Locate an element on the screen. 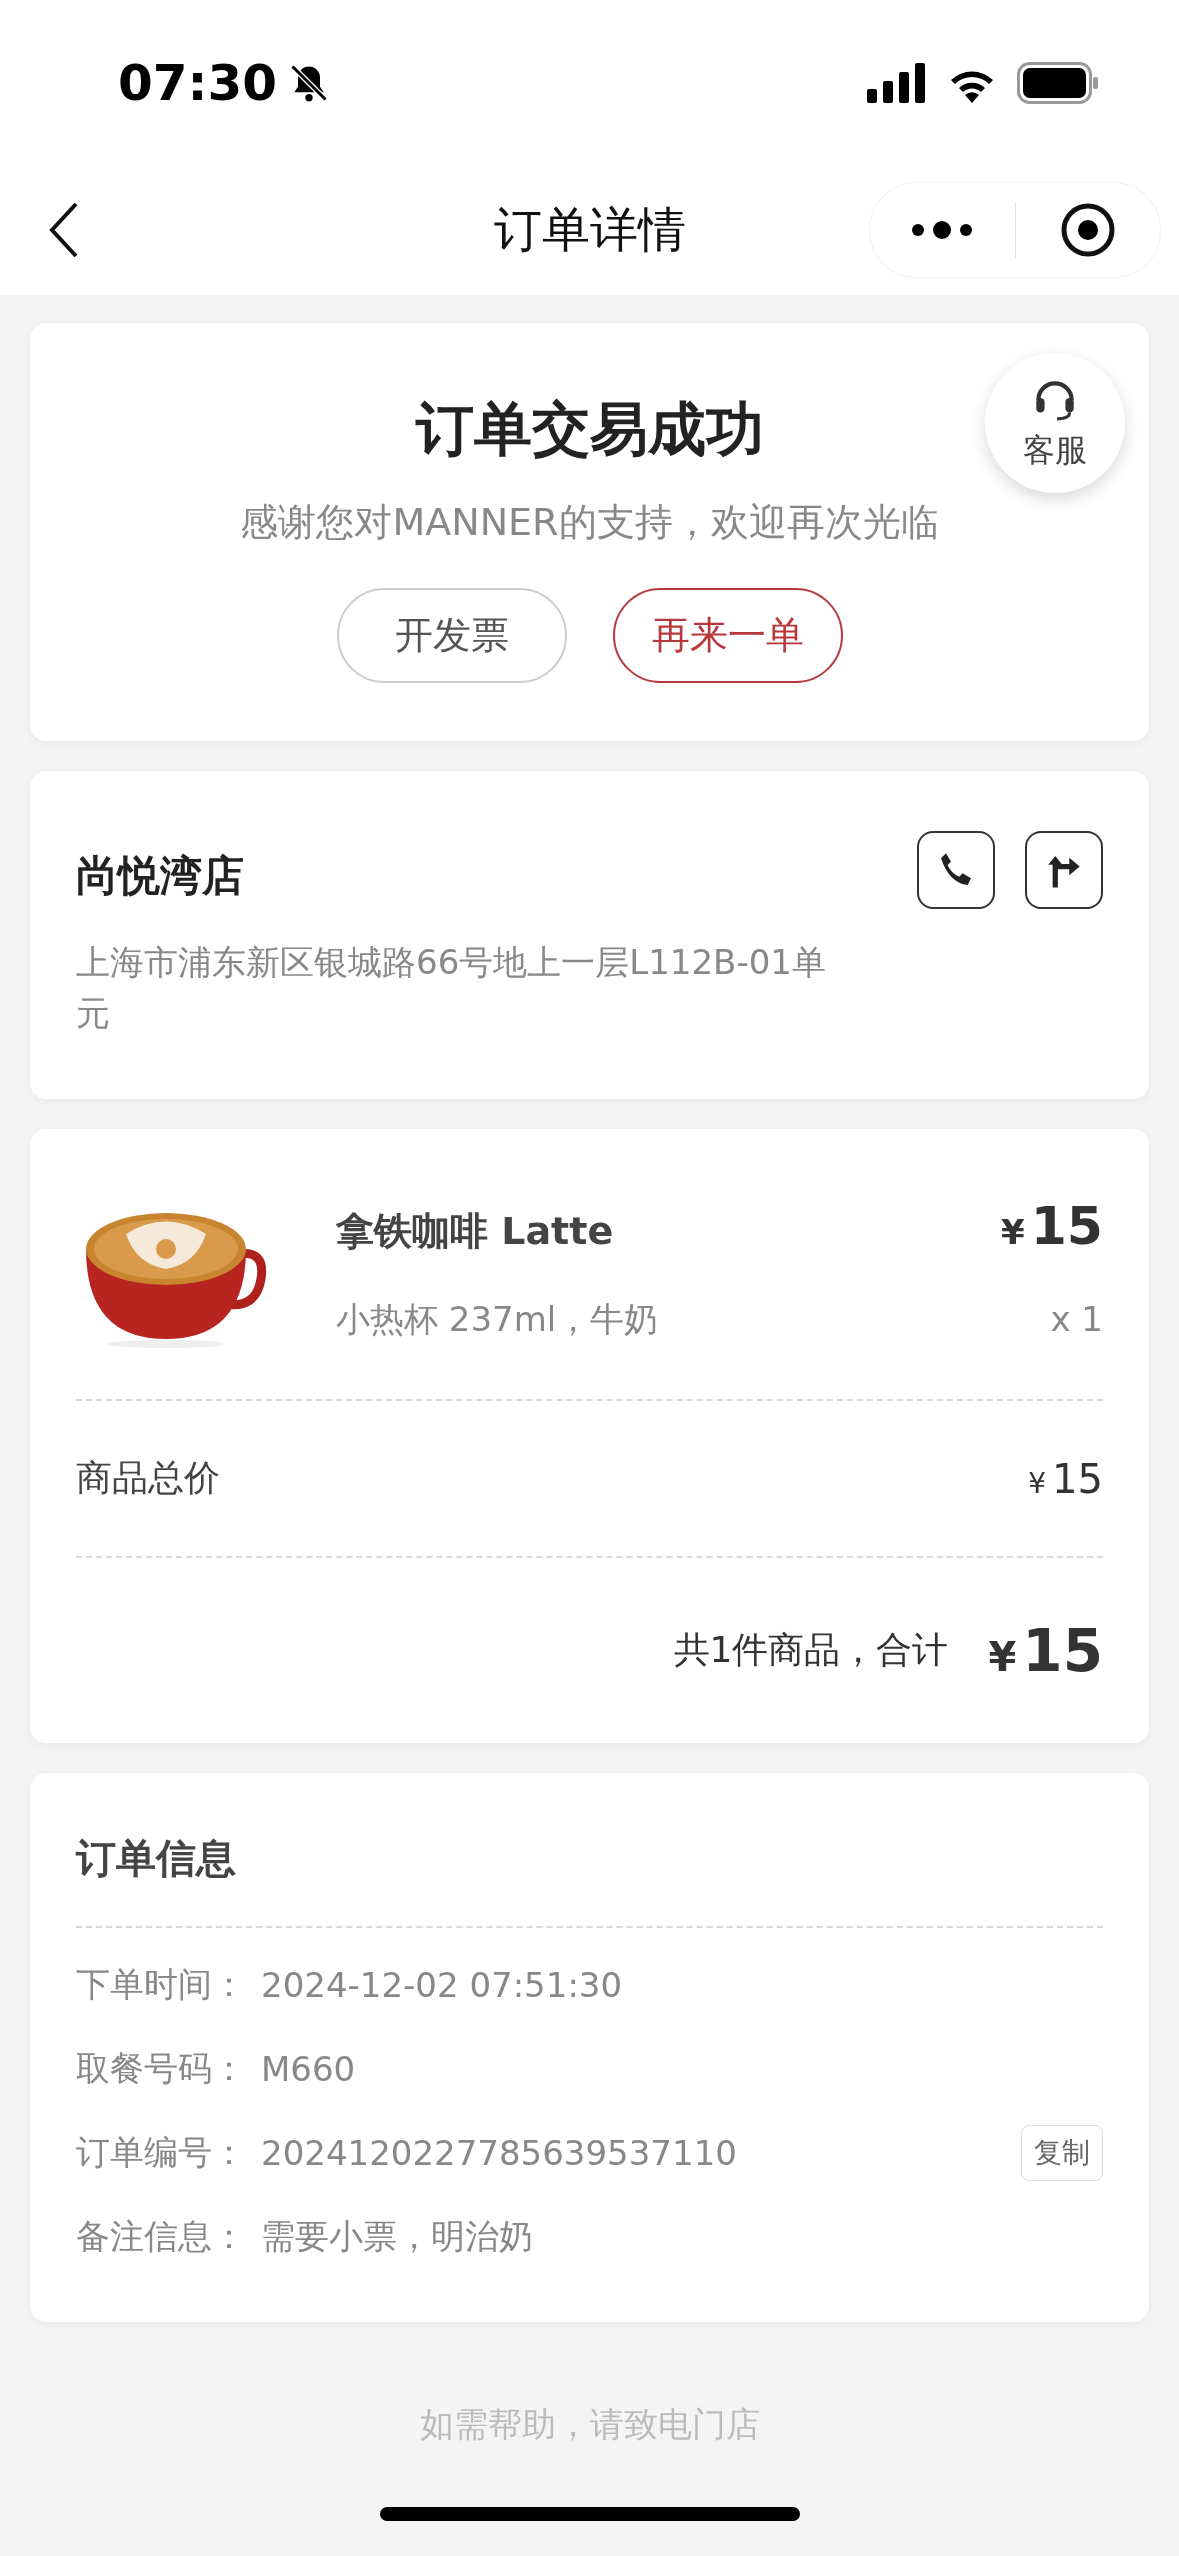  invoice-button: 开发票 is located at coordinates (451, 635).